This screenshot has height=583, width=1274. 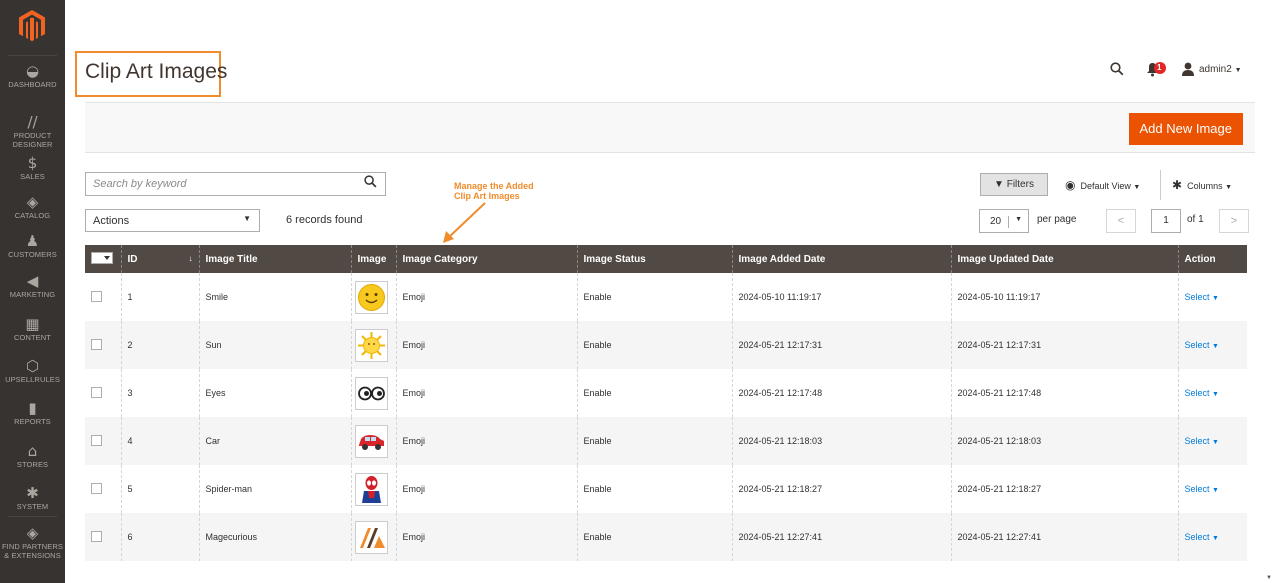 What do you see at coordinates (841, 259) in the screenshot?
I see `column-header-added: Image Added Date` at bounding box center [841, 259].